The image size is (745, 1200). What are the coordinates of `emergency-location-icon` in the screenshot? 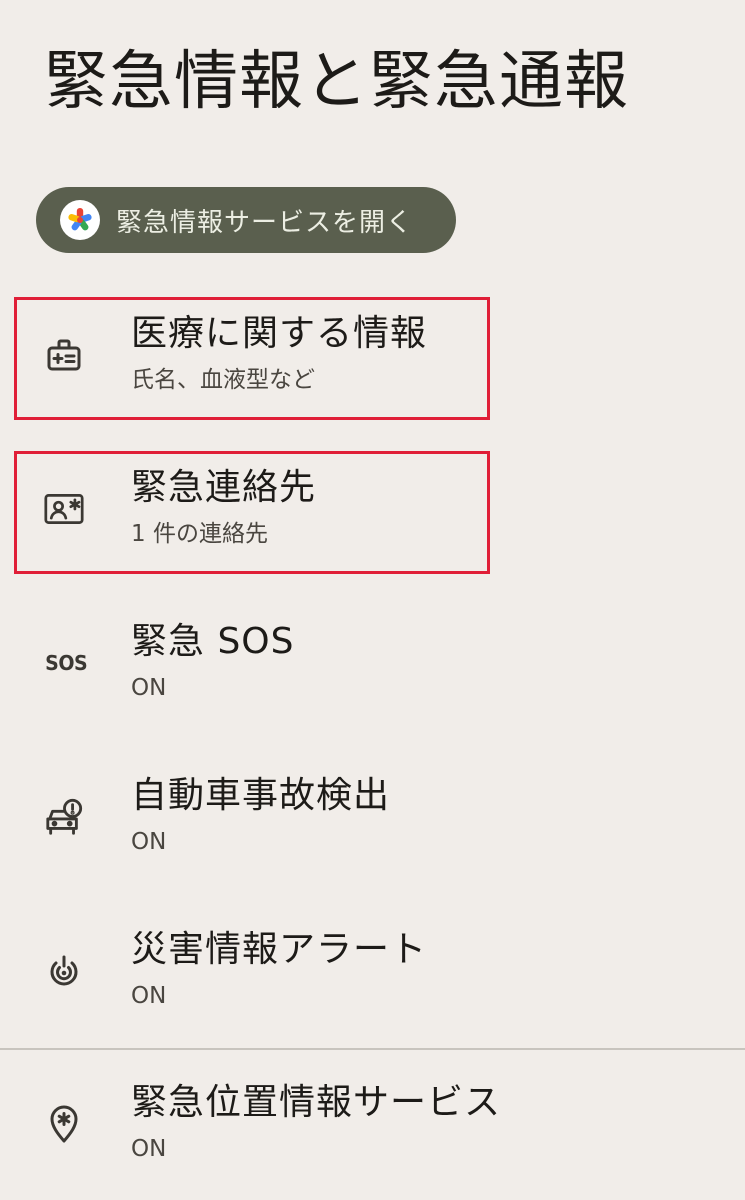 It's located at (64, 1124).